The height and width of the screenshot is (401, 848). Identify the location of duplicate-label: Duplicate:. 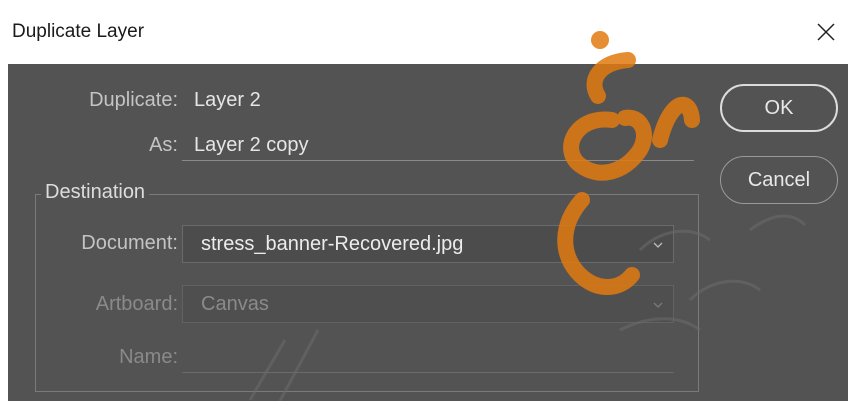
(133, 100).